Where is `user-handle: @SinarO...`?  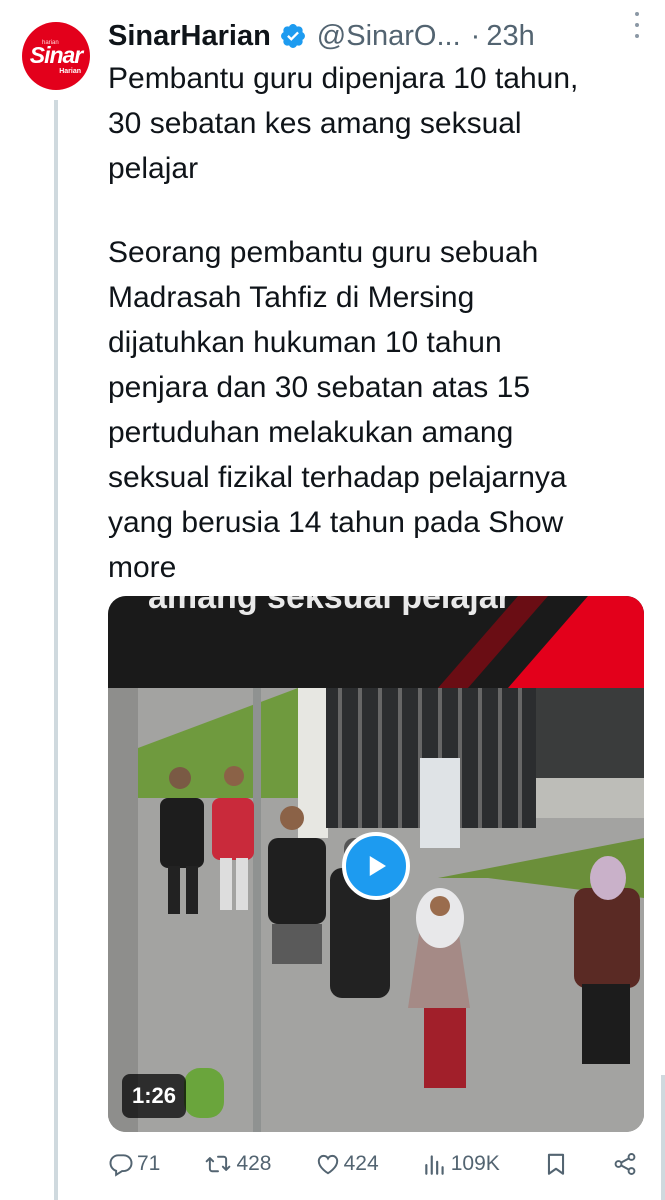 user-handle: @SinarO... is located at coordinates (389, 36).